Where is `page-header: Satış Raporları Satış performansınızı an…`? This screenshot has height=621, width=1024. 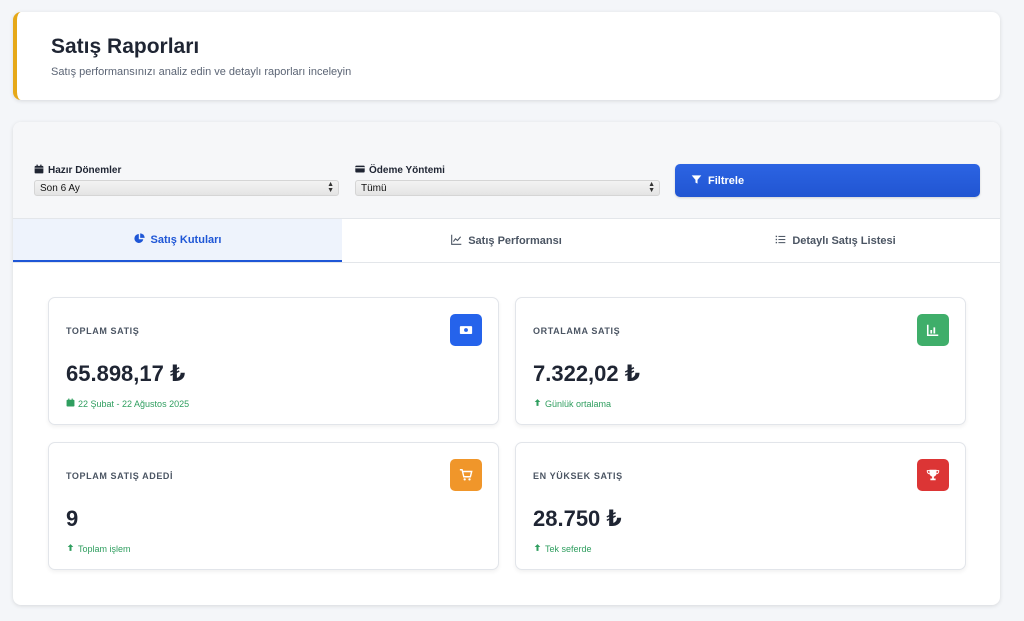
page-header: Satış Raporları Satış performansınızı an… is located at coordinates (506, 56).